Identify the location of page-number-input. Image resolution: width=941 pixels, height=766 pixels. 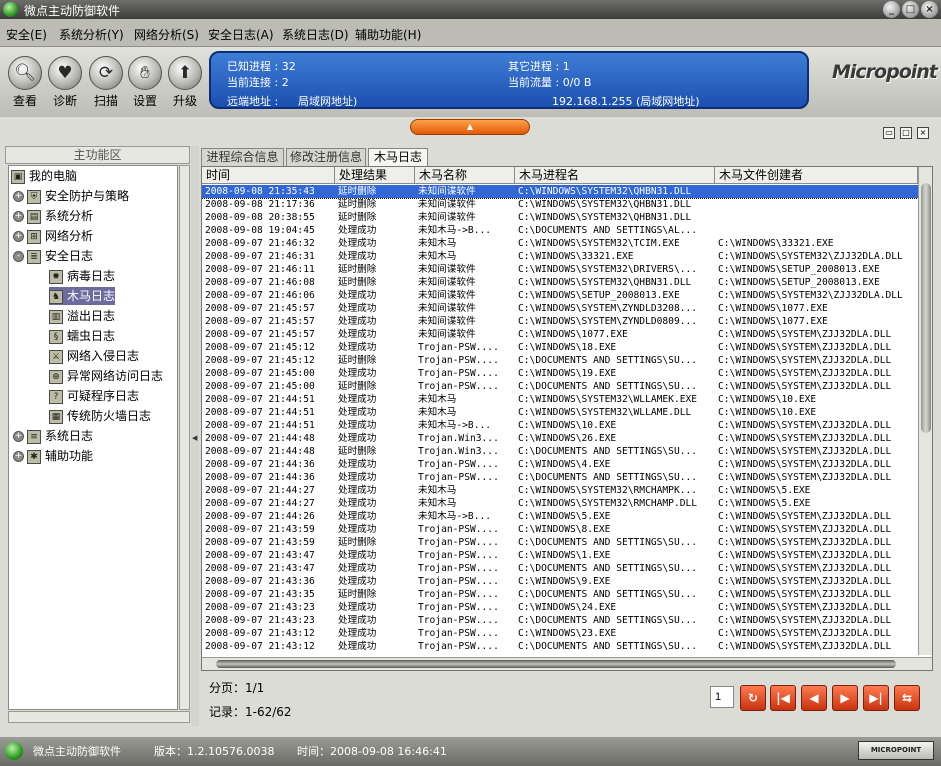
(722, 697).